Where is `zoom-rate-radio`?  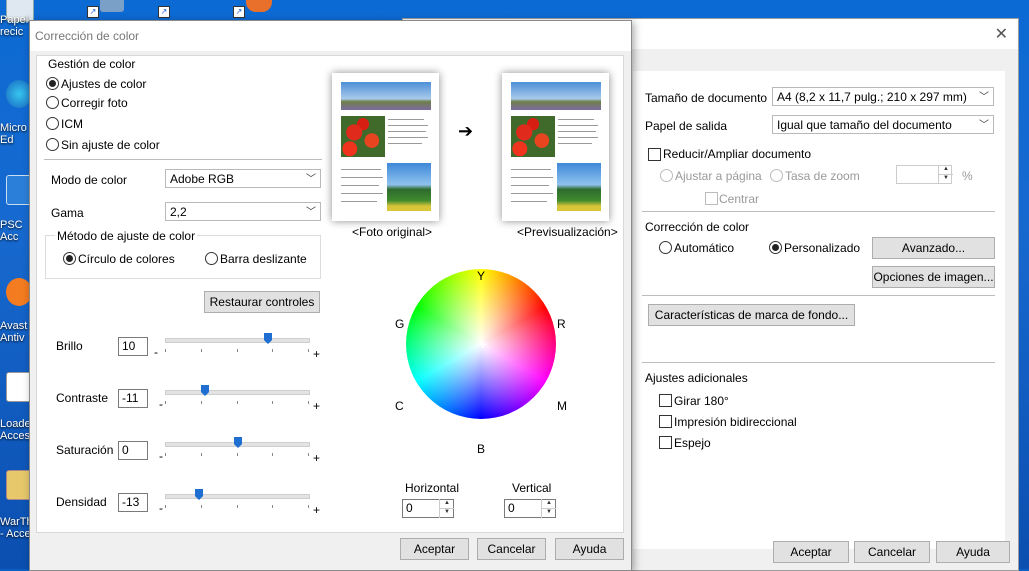 zoom-rate-radio is located at coordinates (776, 175).